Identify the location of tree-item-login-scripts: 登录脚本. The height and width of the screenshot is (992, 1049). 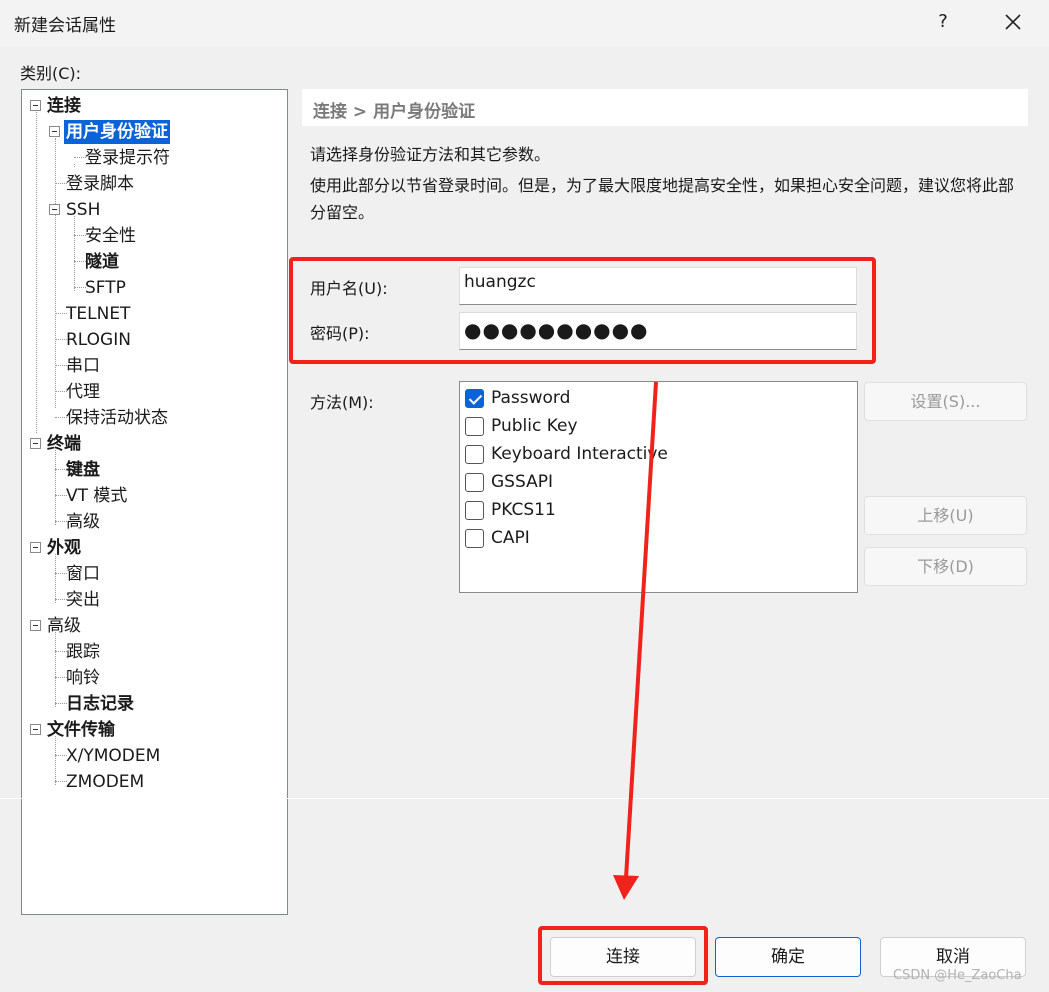
(100, 184).